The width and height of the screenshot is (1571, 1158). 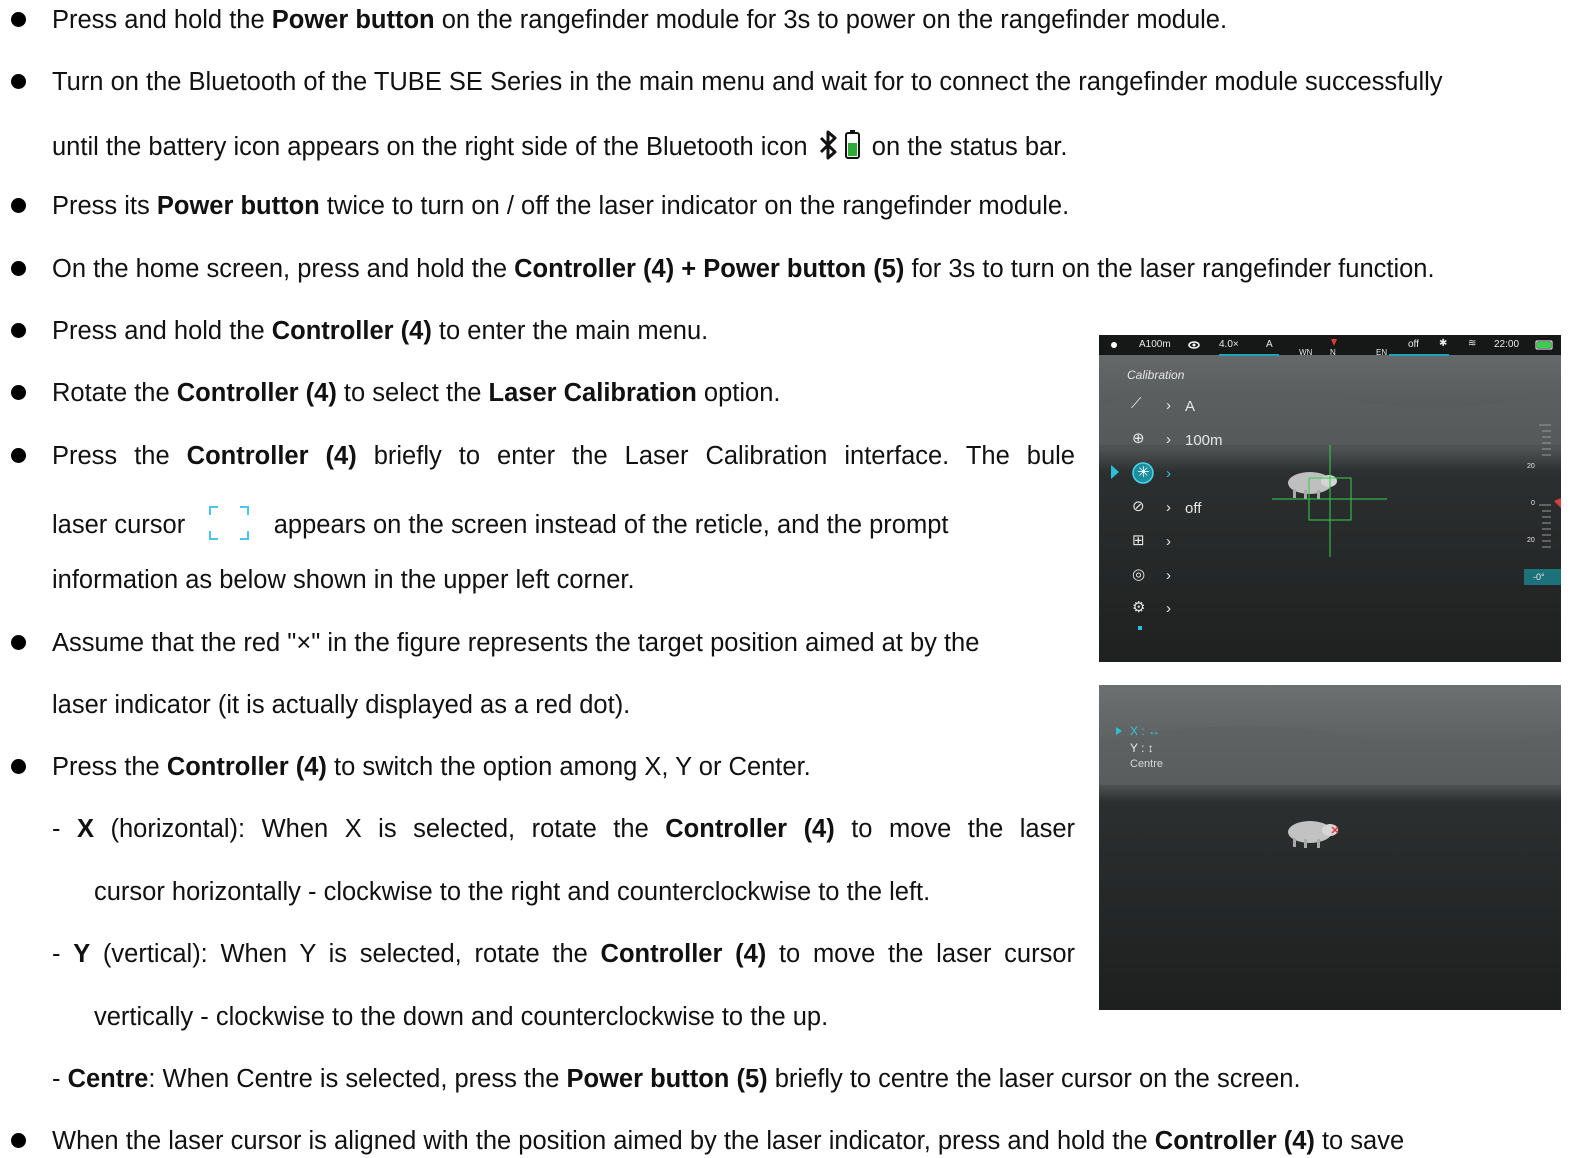 I want to click on thermal-scene, so click(x=1330, y=847).